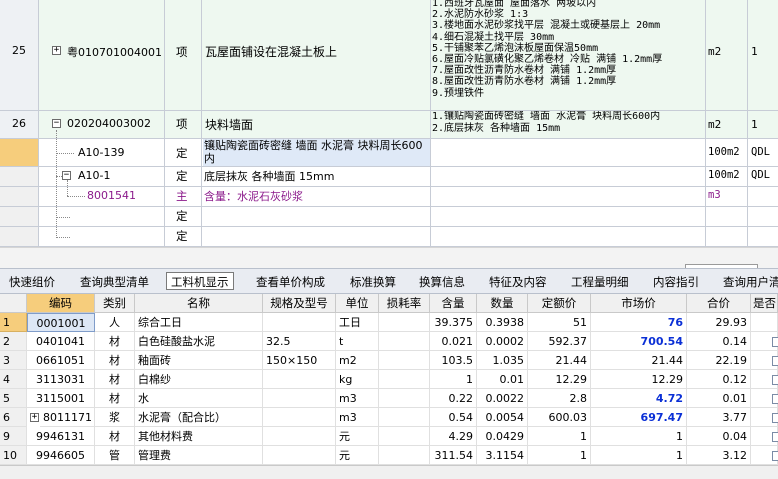  I want to click on bill-type: 项, so click(182, 52).